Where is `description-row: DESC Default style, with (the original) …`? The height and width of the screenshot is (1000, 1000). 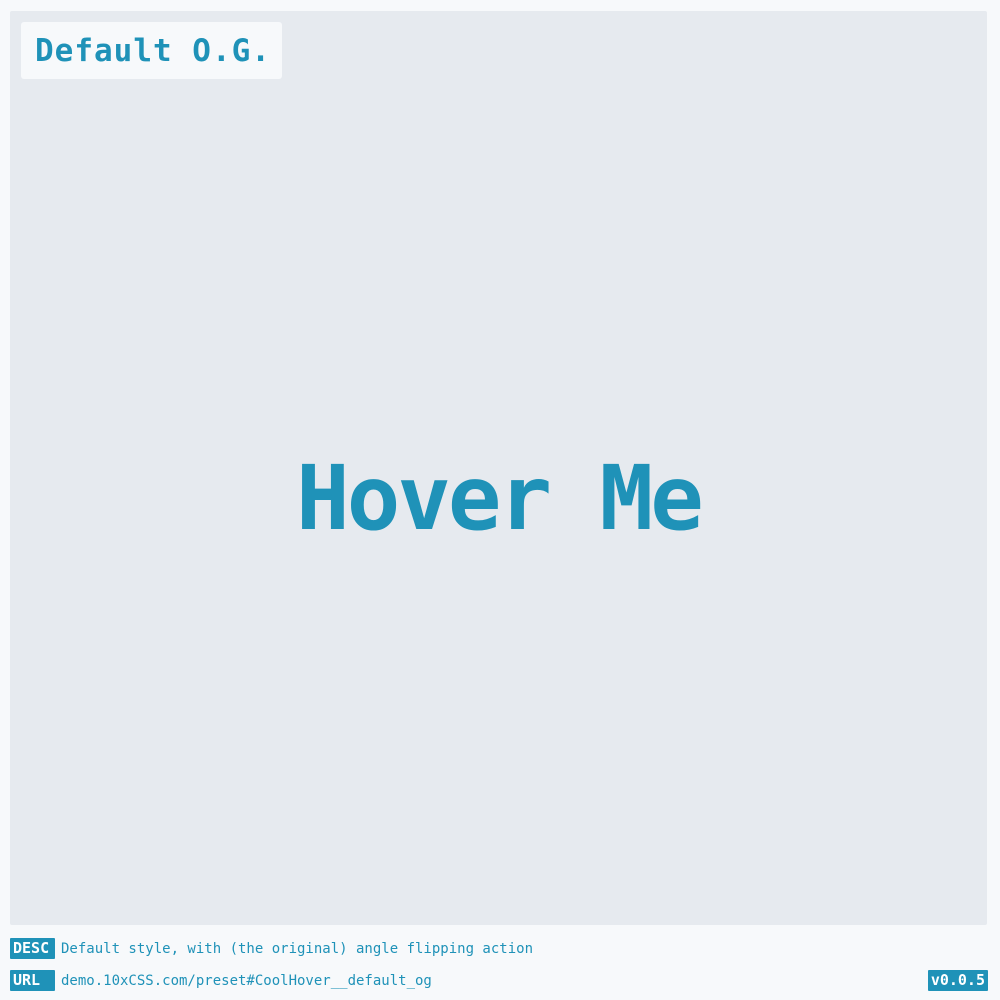
description-row: DESC Default style, with (the original) … is located at coordinates (271, 948).